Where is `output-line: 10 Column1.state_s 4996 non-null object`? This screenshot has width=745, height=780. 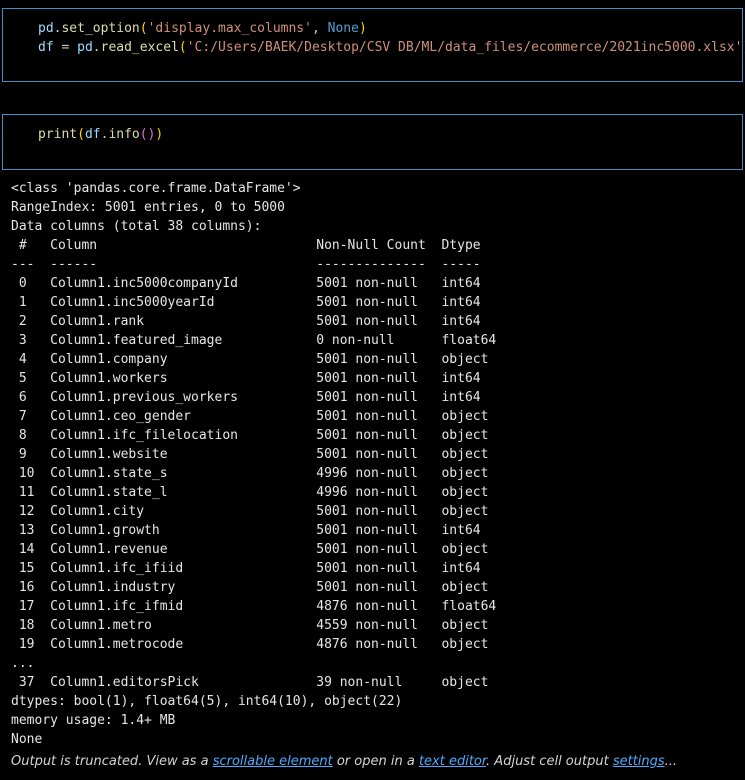 output-line: 10 Column1.state_s 4996 non-null object is located at coordinates (254, 473).